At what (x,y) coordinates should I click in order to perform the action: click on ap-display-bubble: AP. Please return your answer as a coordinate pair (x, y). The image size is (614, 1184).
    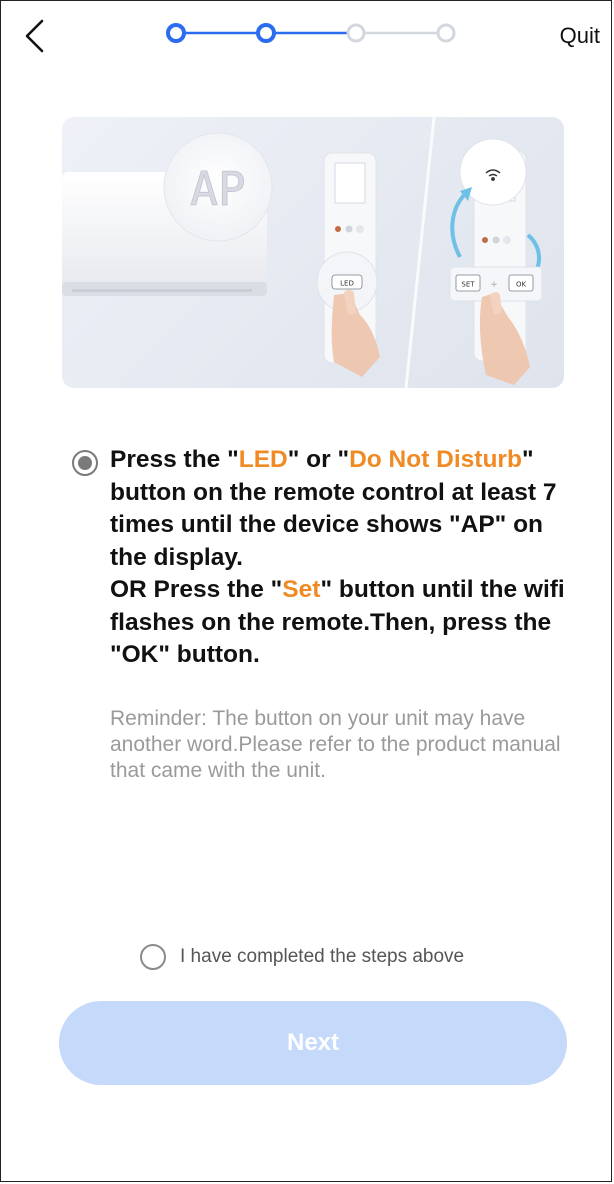
    Looking at the image, I should click on (218, 187).